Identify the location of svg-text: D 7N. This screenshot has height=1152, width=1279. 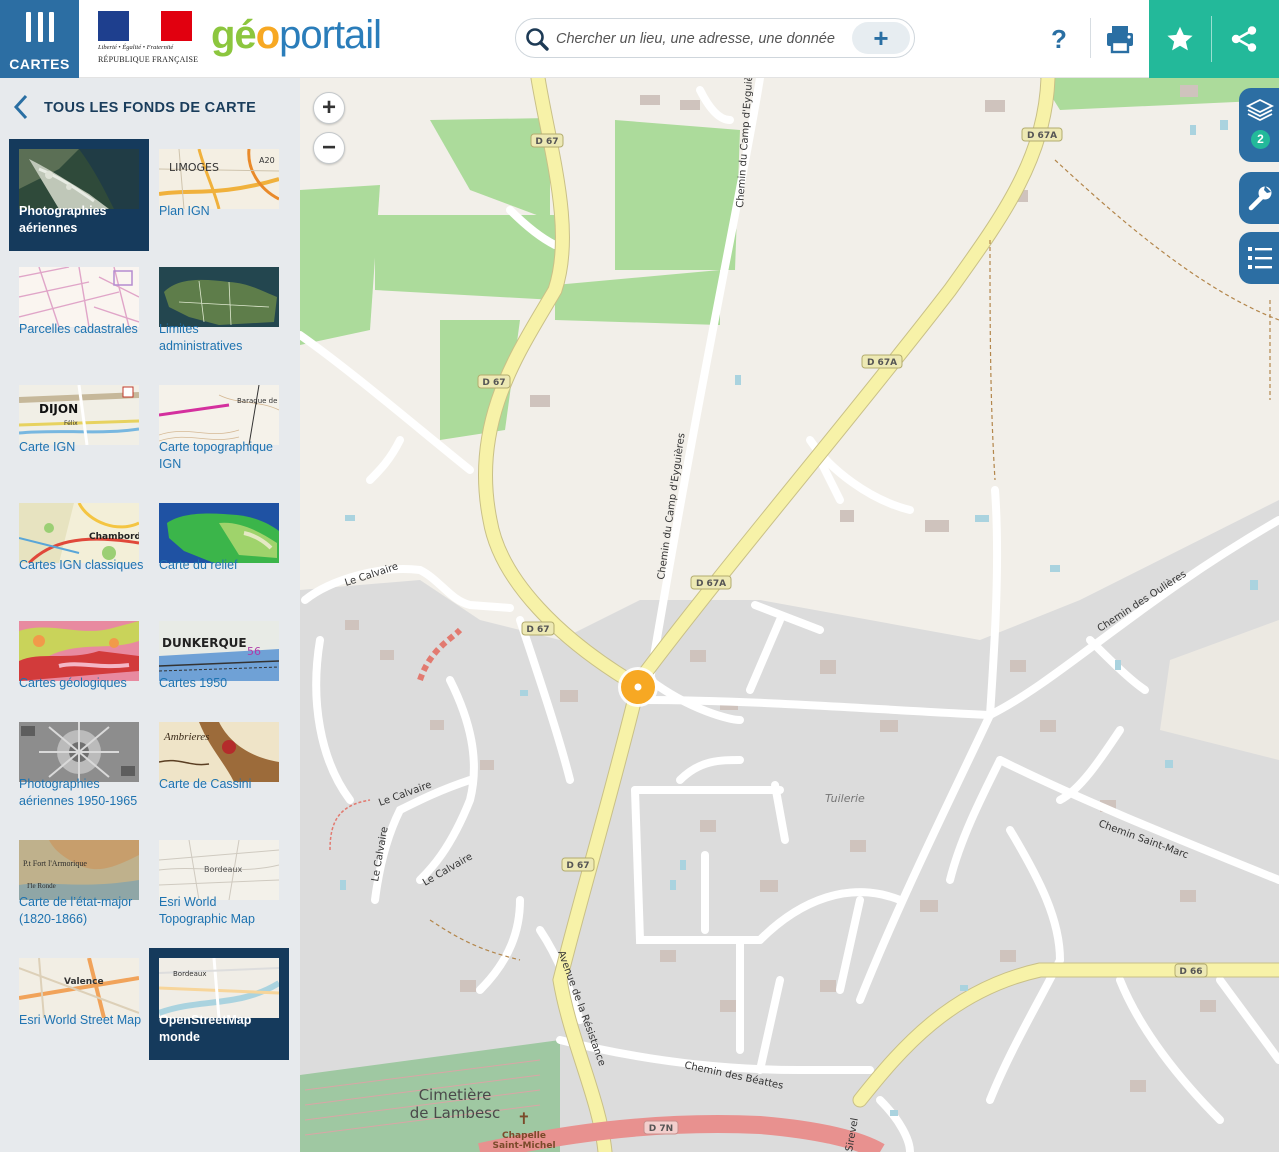
(661, 1129).